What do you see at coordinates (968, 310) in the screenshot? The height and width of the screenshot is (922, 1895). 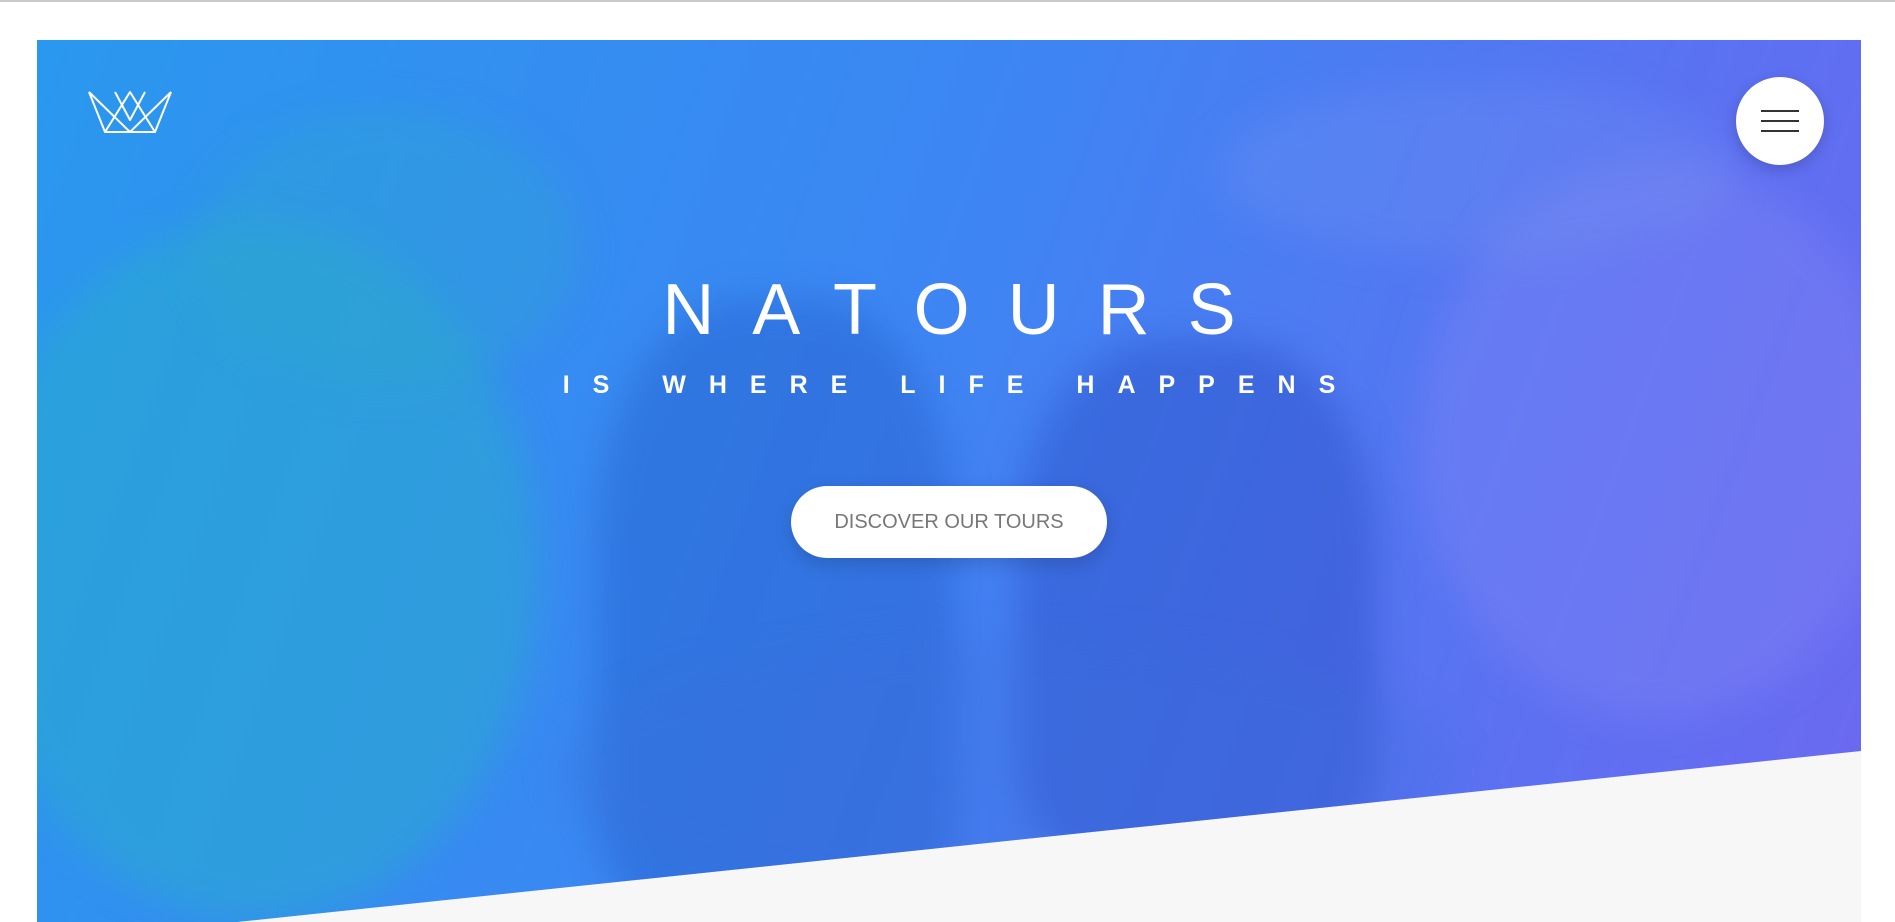 I see `hero-title: NATOURS` at bounding box center [968, 310].